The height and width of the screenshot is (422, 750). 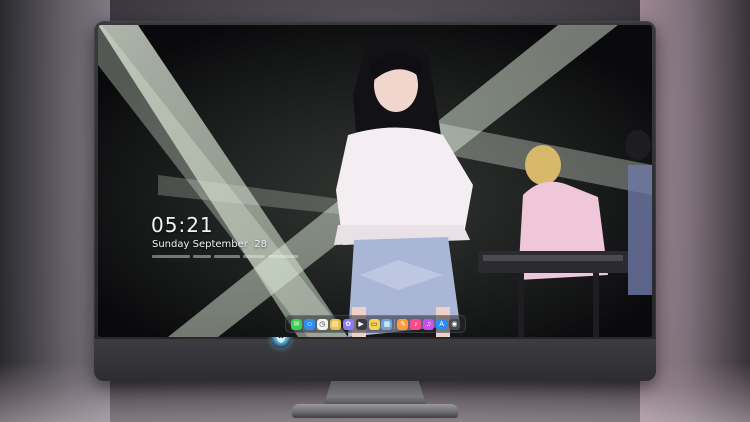 I want to click on app-store-icon: A, so click(x=442, y=324).